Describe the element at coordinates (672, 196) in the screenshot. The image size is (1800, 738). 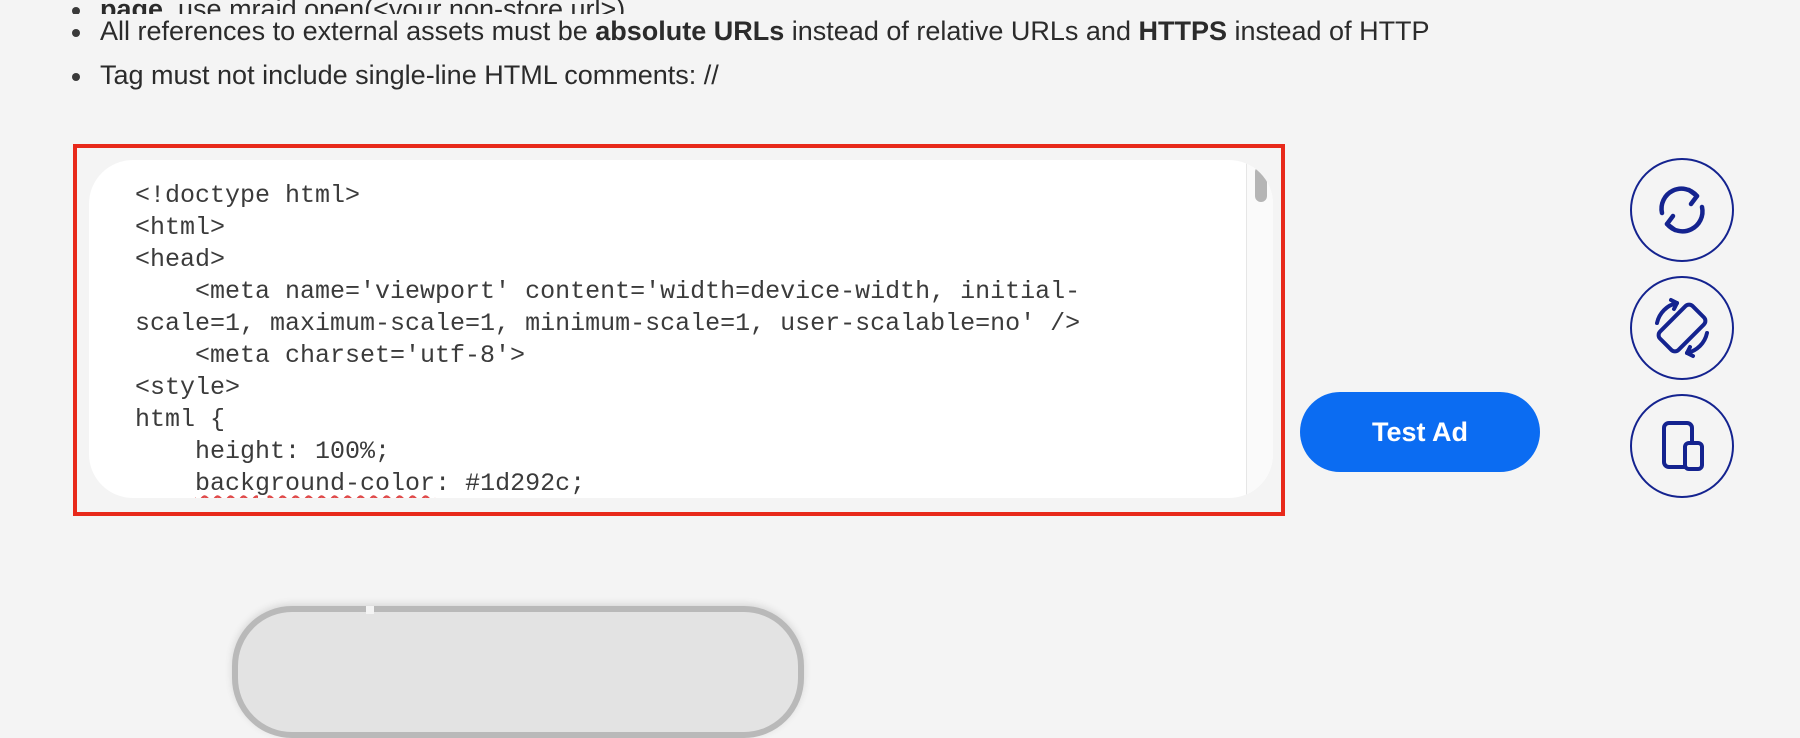
I see `code-line: <!doctype html>` at that location.